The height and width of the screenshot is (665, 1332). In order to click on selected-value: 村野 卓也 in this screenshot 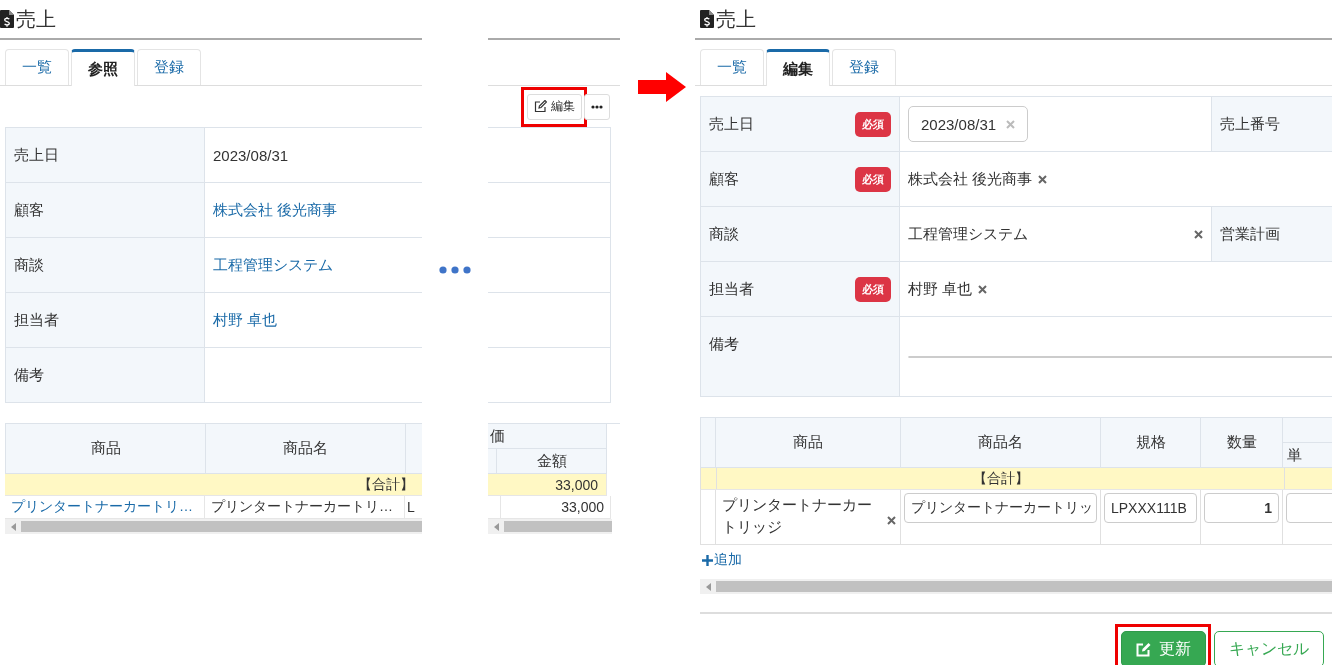, I will do `click(940, 289)`.